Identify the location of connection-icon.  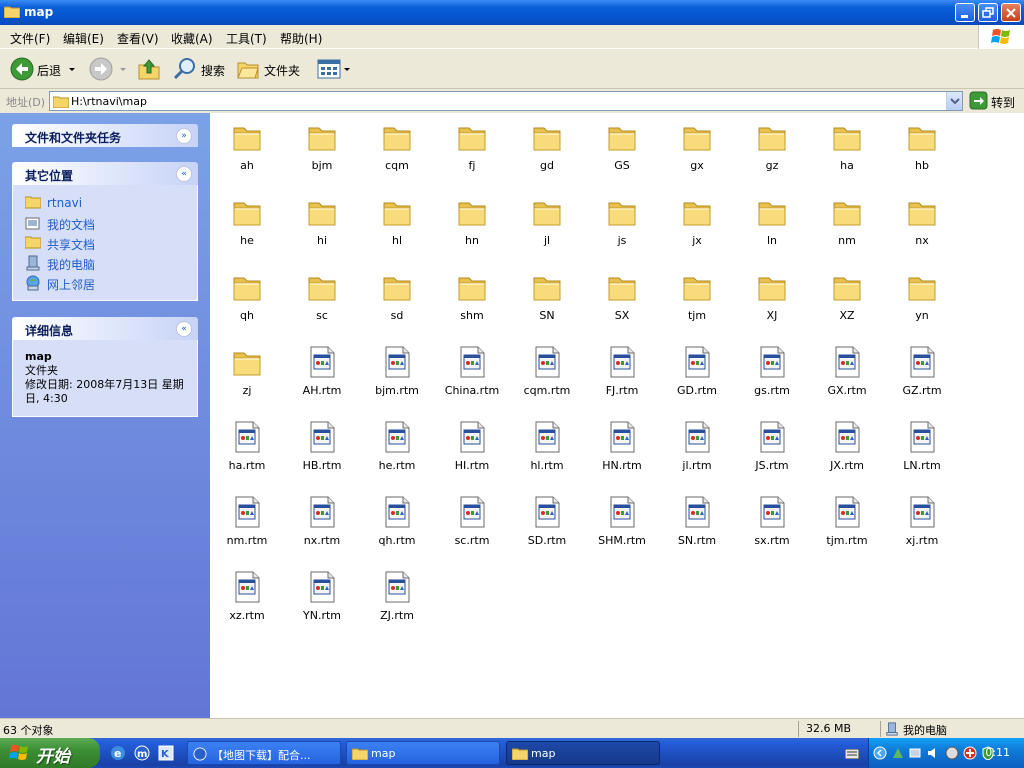
(916, 753).